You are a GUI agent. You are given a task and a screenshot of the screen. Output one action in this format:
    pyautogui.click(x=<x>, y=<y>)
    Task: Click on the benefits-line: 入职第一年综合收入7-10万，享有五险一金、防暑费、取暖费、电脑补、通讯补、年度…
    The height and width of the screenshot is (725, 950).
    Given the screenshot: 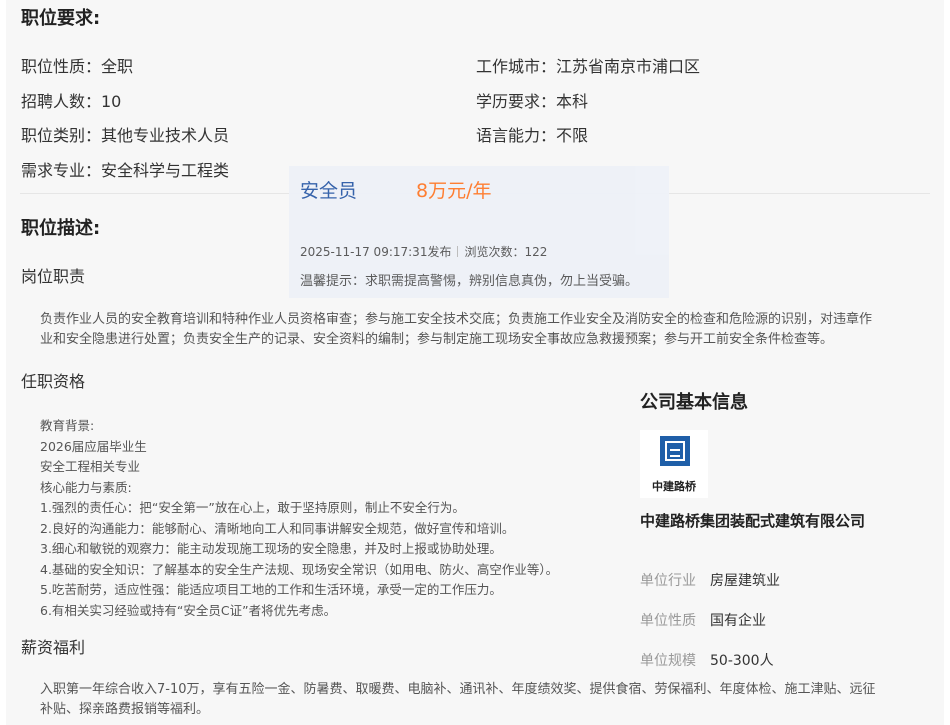 What is the action you would take?
    pyautogui.click(x=458, y=689)
    